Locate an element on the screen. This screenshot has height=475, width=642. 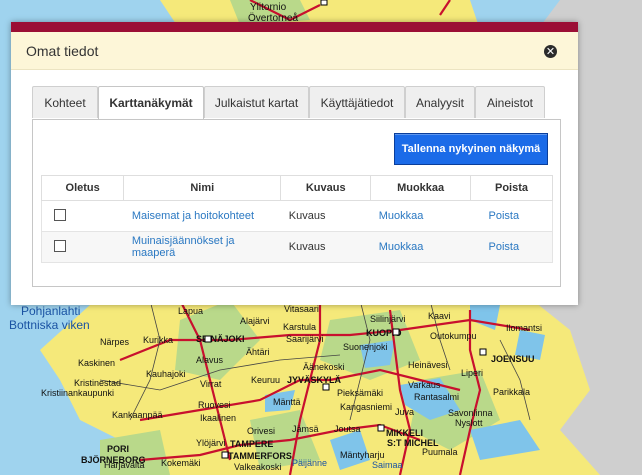
map-label: Joutsa is located at coordinates (347, 429).